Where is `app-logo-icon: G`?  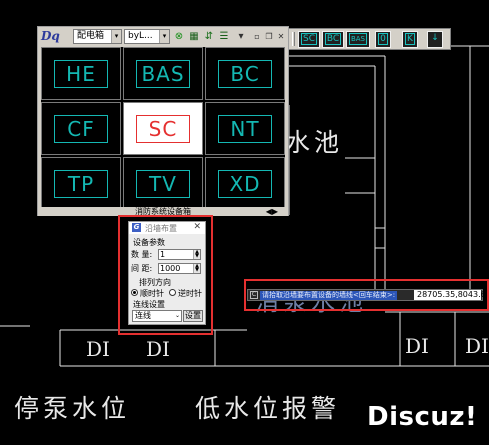 app-logo-icon: G is located at coordinates (136, 227).